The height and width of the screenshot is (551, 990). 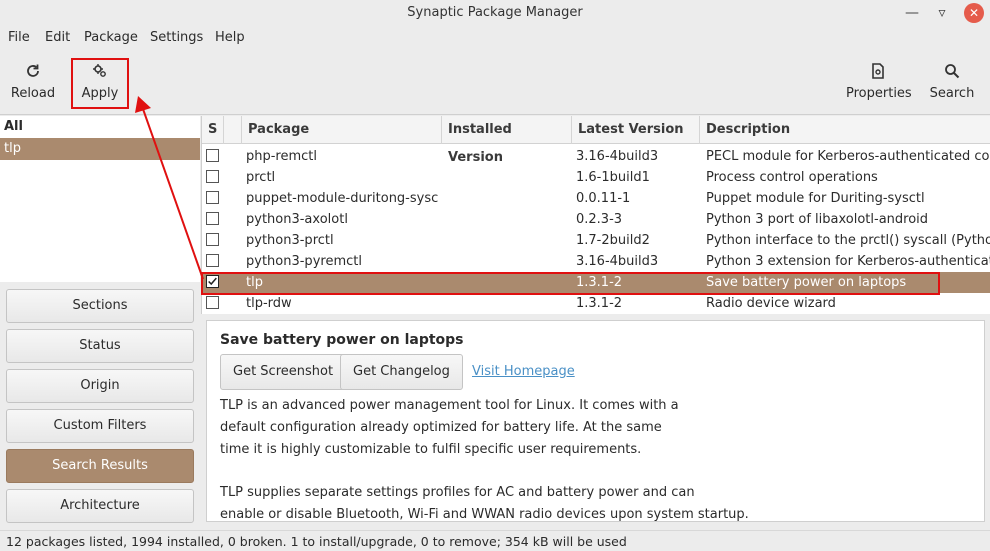 I want to click on selected-row-annotation-box, so click(x=570, y=283).